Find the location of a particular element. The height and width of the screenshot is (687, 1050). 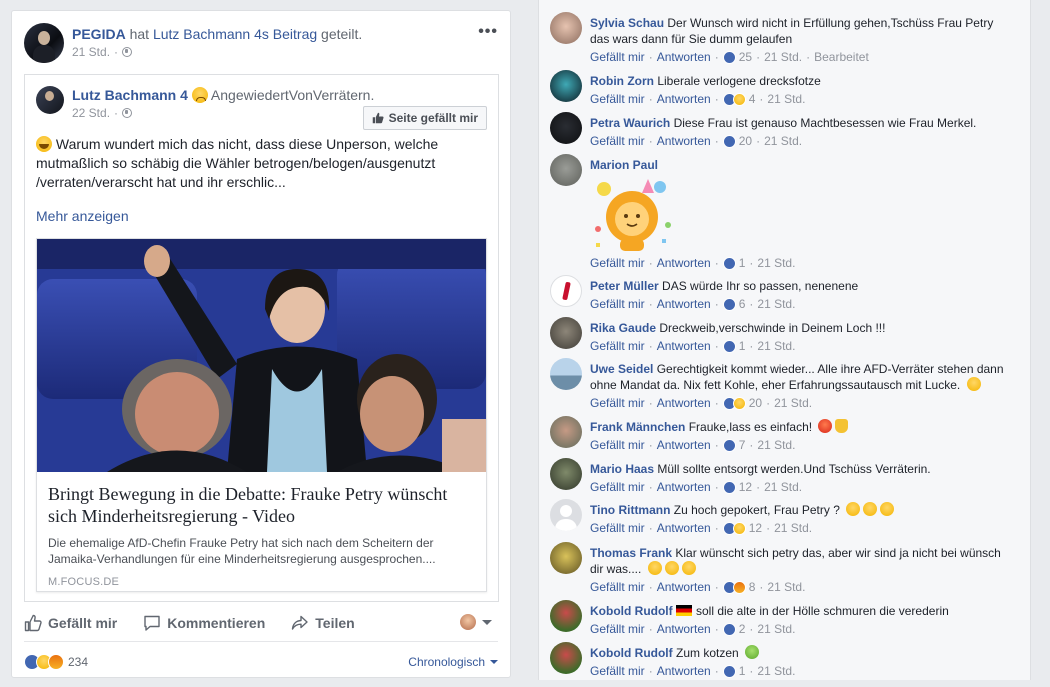

comment-reaction-count: 6 is located at coordinates (742, 304).